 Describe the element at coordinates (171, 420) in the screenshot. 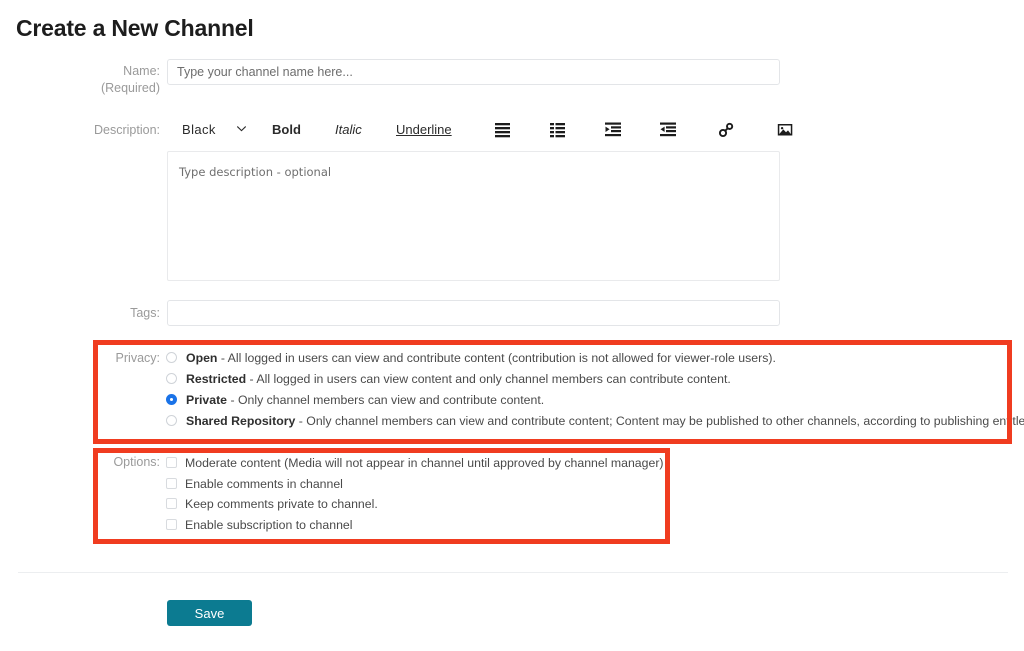

I see `radio-shared-repository` at that location.